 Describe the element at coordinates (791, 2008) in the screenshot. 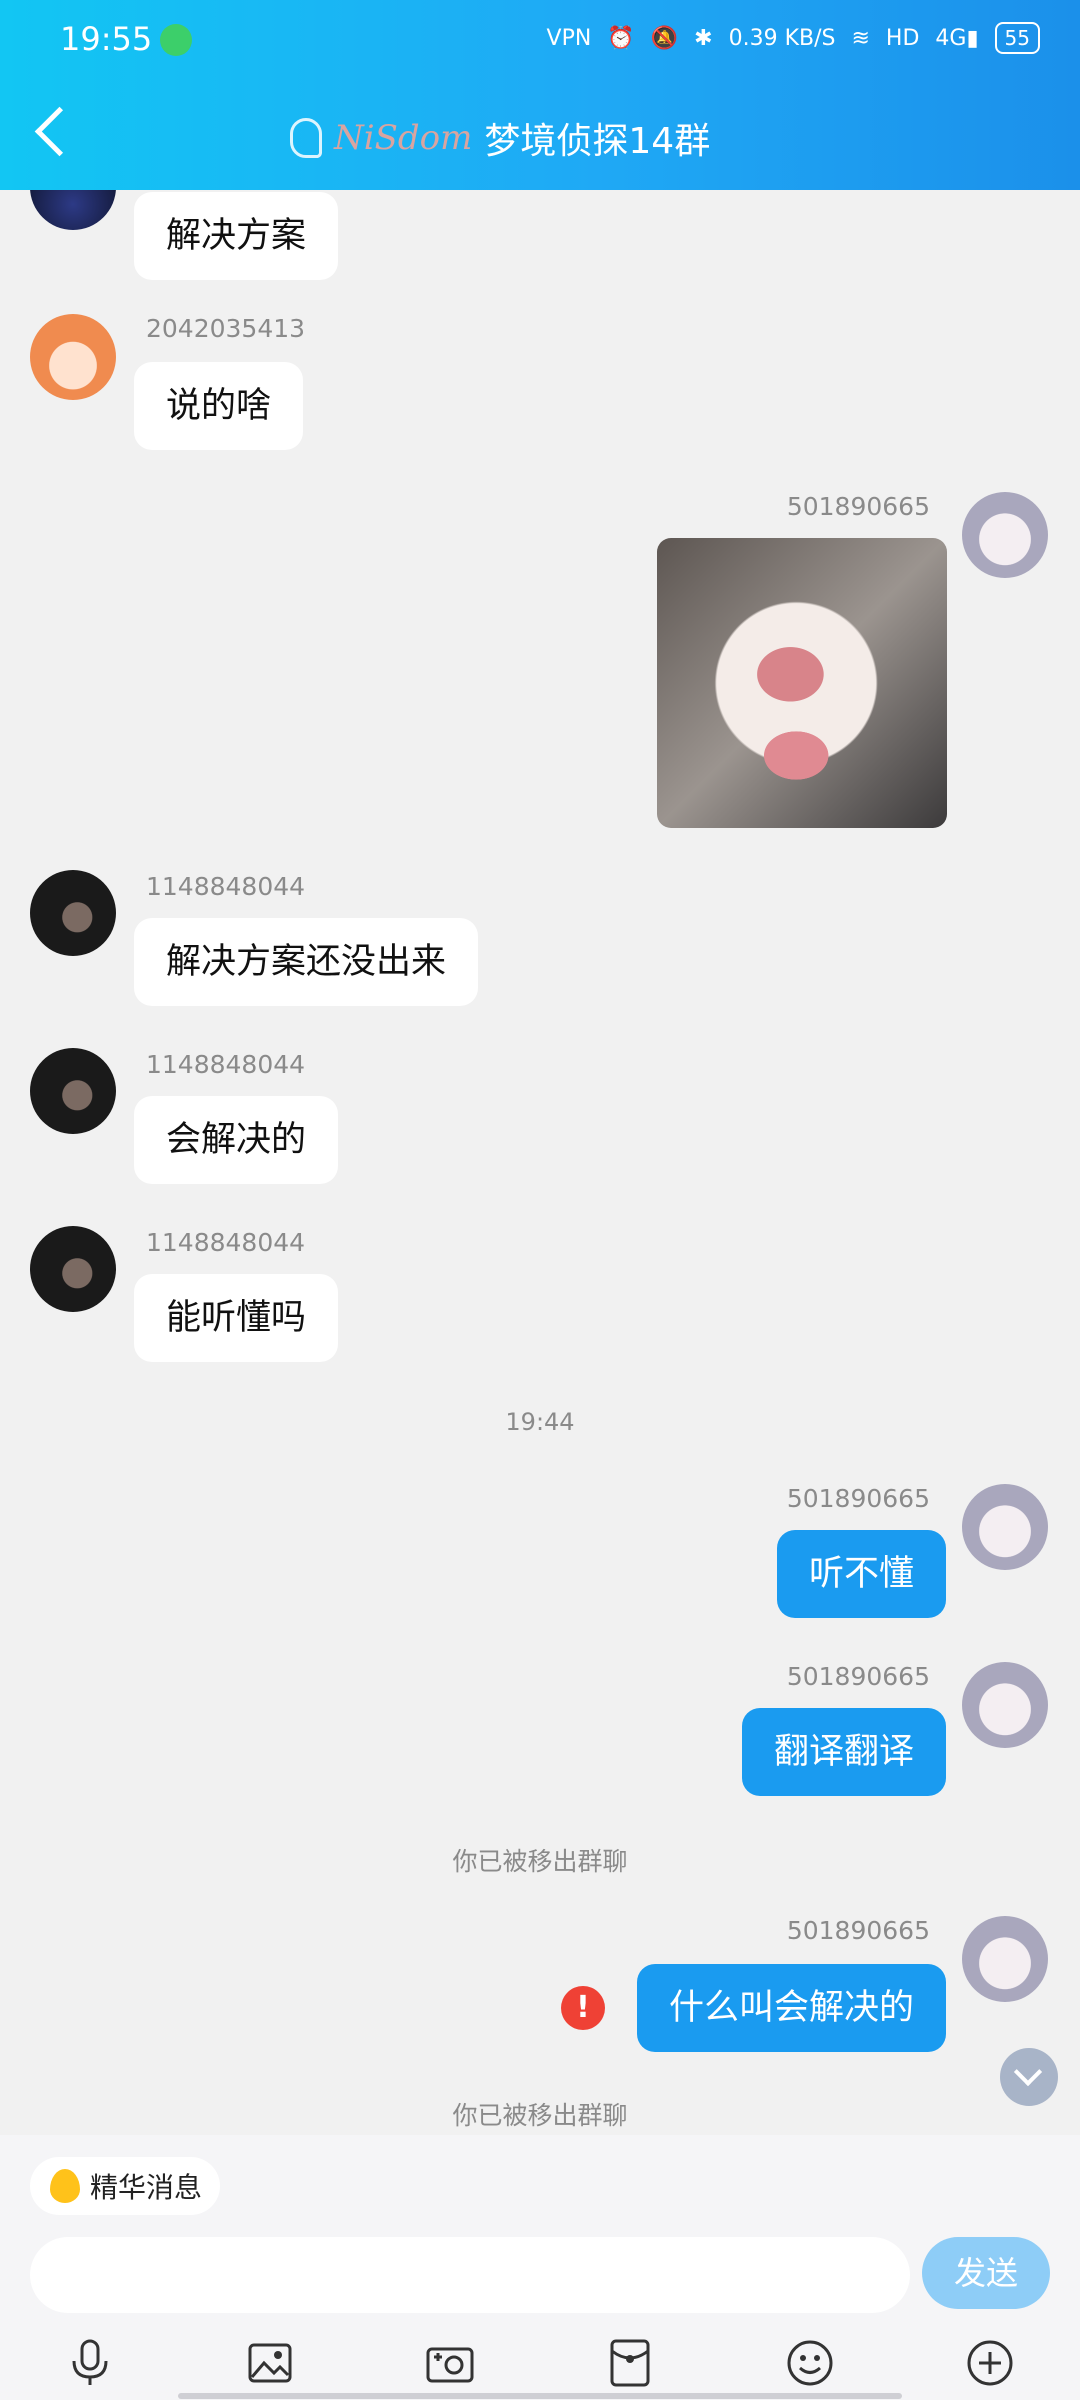

I see `message-bubble: 什么叫会解决的` at that location.